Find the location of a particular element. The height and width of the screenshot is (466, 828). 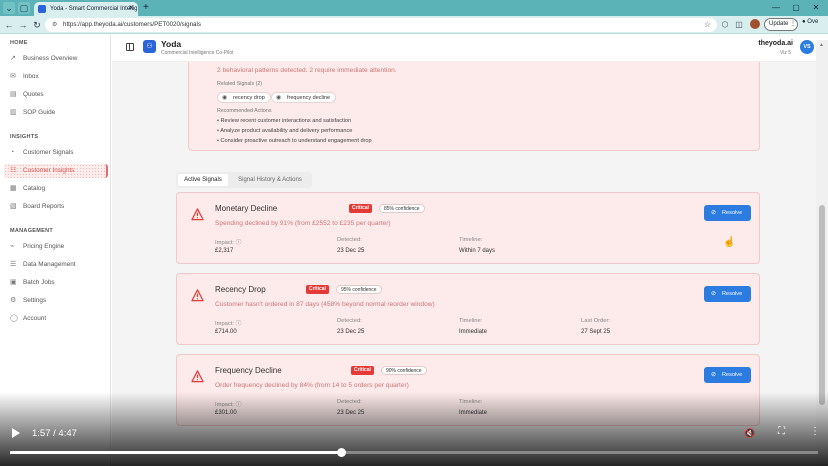

forward-icon: → is located at coordinates (23, 25).